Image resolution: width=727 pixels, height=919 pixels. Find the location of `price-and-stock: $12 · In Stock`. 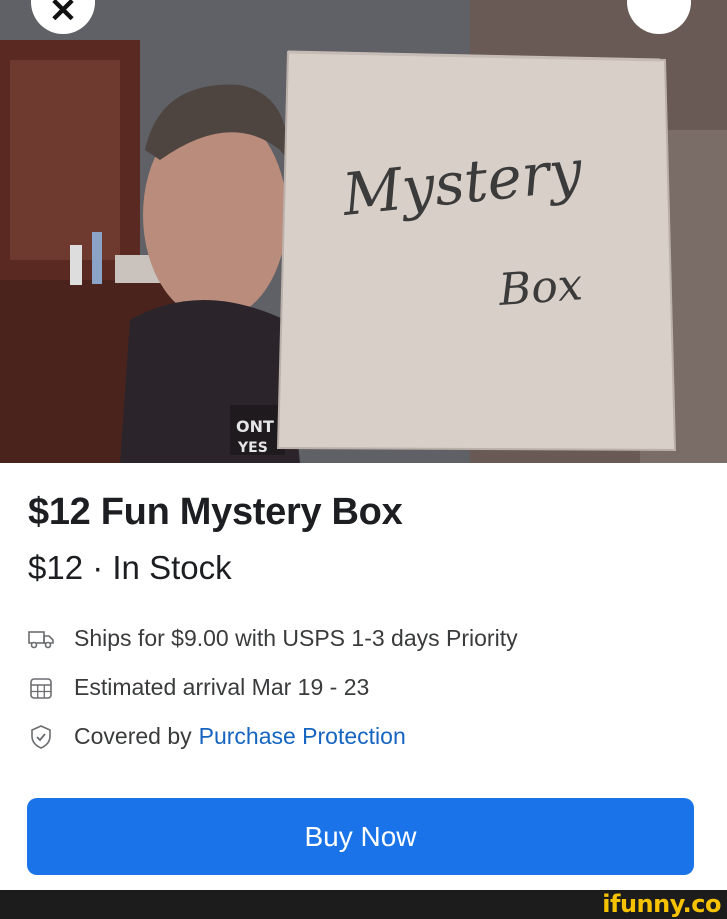

price-and-stock: $12 · In Stock is located at coordinates (130, 567).